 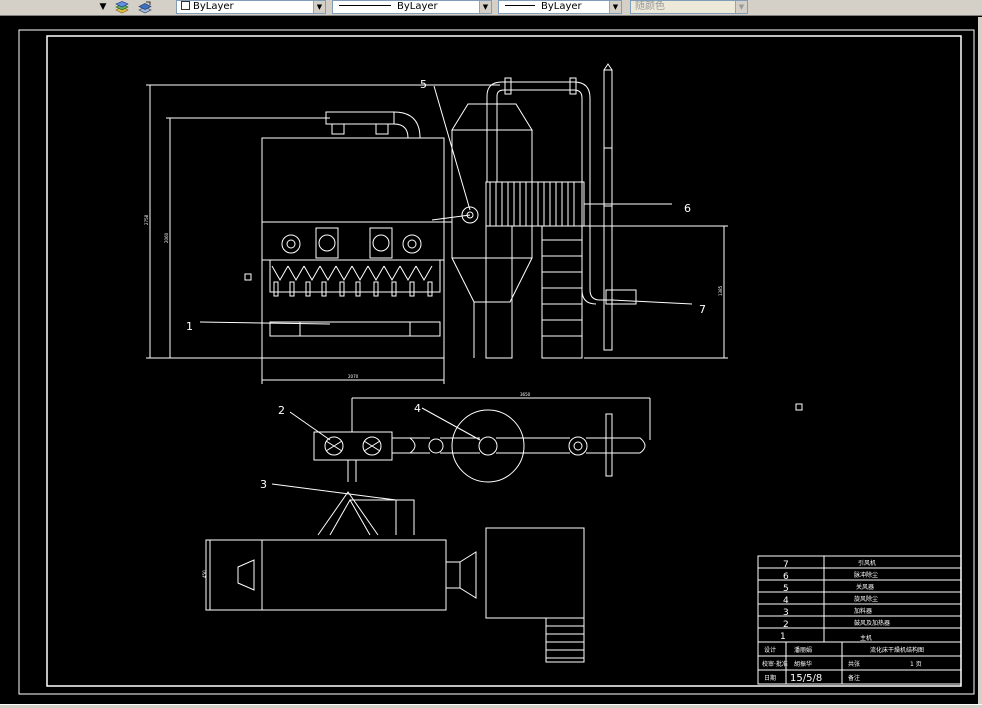 I want to click on linetype-sample-icon, so click(x=365, y=5).